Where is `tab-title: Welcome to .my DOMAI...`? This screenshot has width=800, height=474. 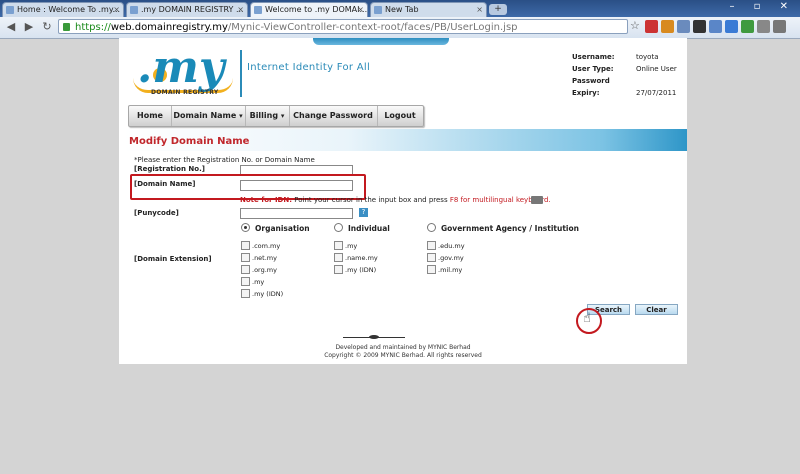
tab-title: Welcome to .my DOMAI... is located at coordinates (316, 9).